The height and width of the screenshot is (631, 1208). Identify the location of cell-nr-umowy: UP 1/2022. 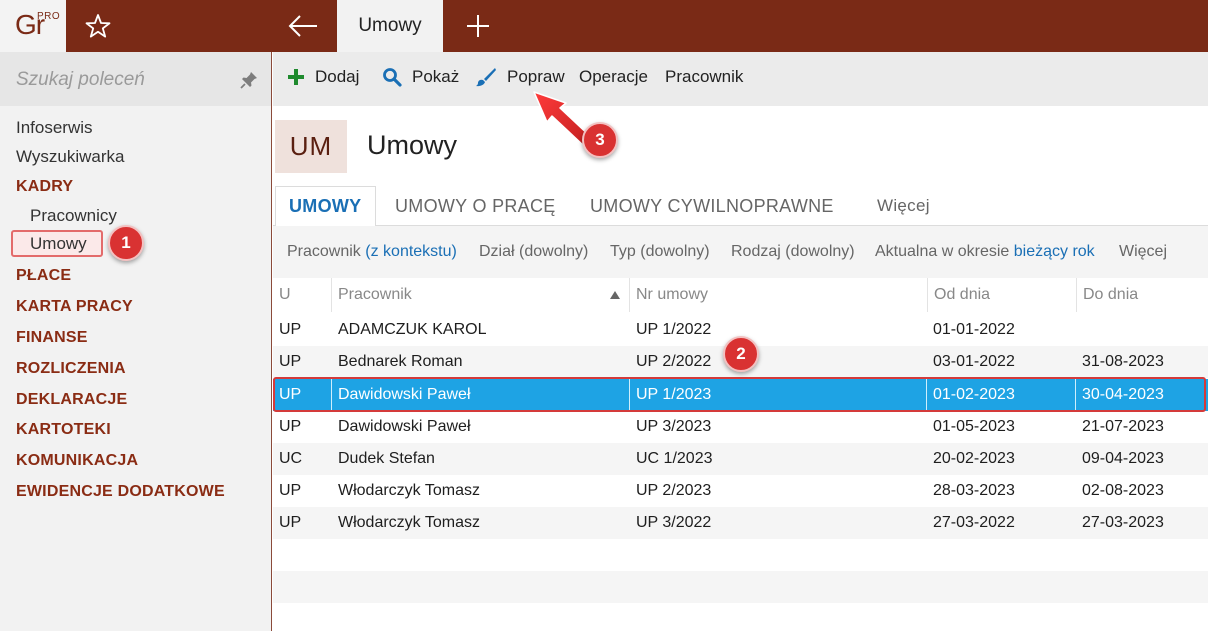
(674, 329).